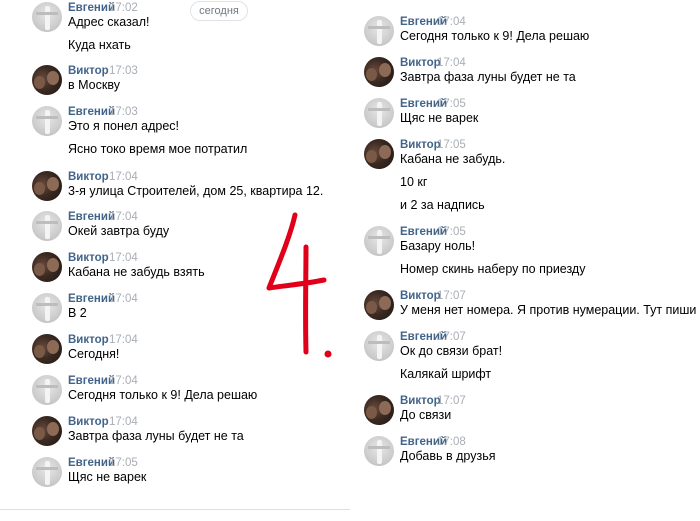  Describe the element at coordinates (448, 456) in the screenshot. I see `message-text: Добавь в друзья` at that location.